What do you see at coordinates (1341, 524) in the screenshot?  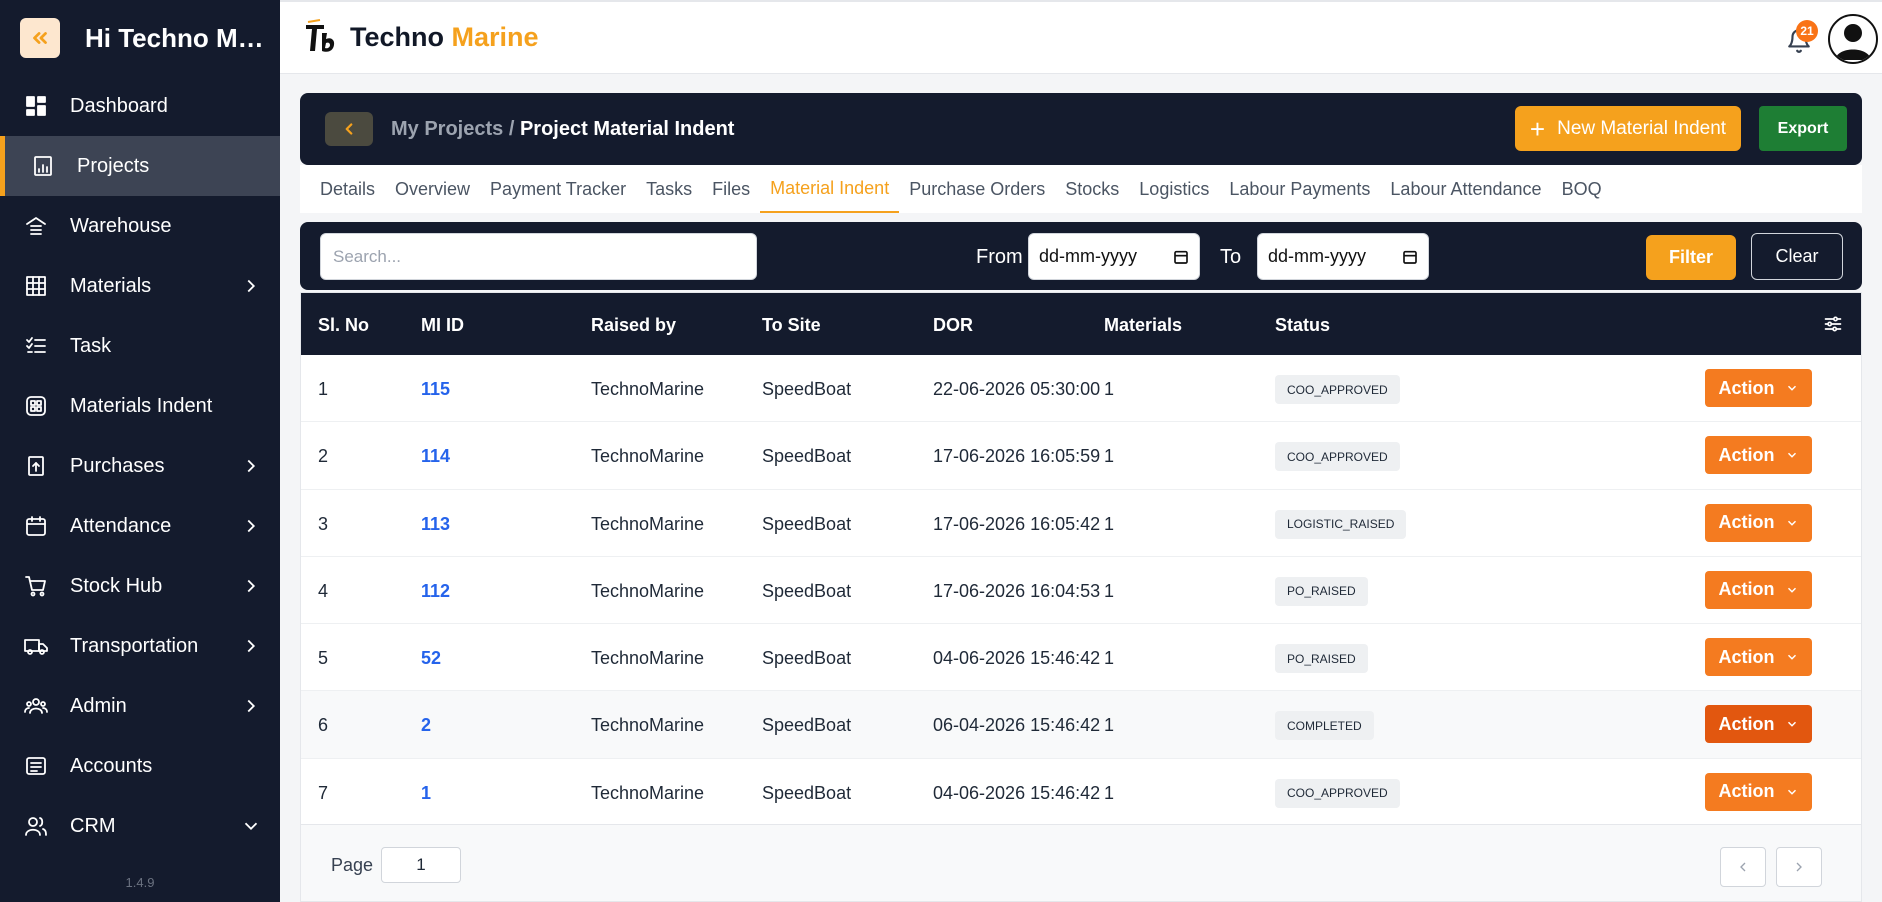 I see `status-badge: LOGISTIC_RAISED` at bounding box center [1341, 524].